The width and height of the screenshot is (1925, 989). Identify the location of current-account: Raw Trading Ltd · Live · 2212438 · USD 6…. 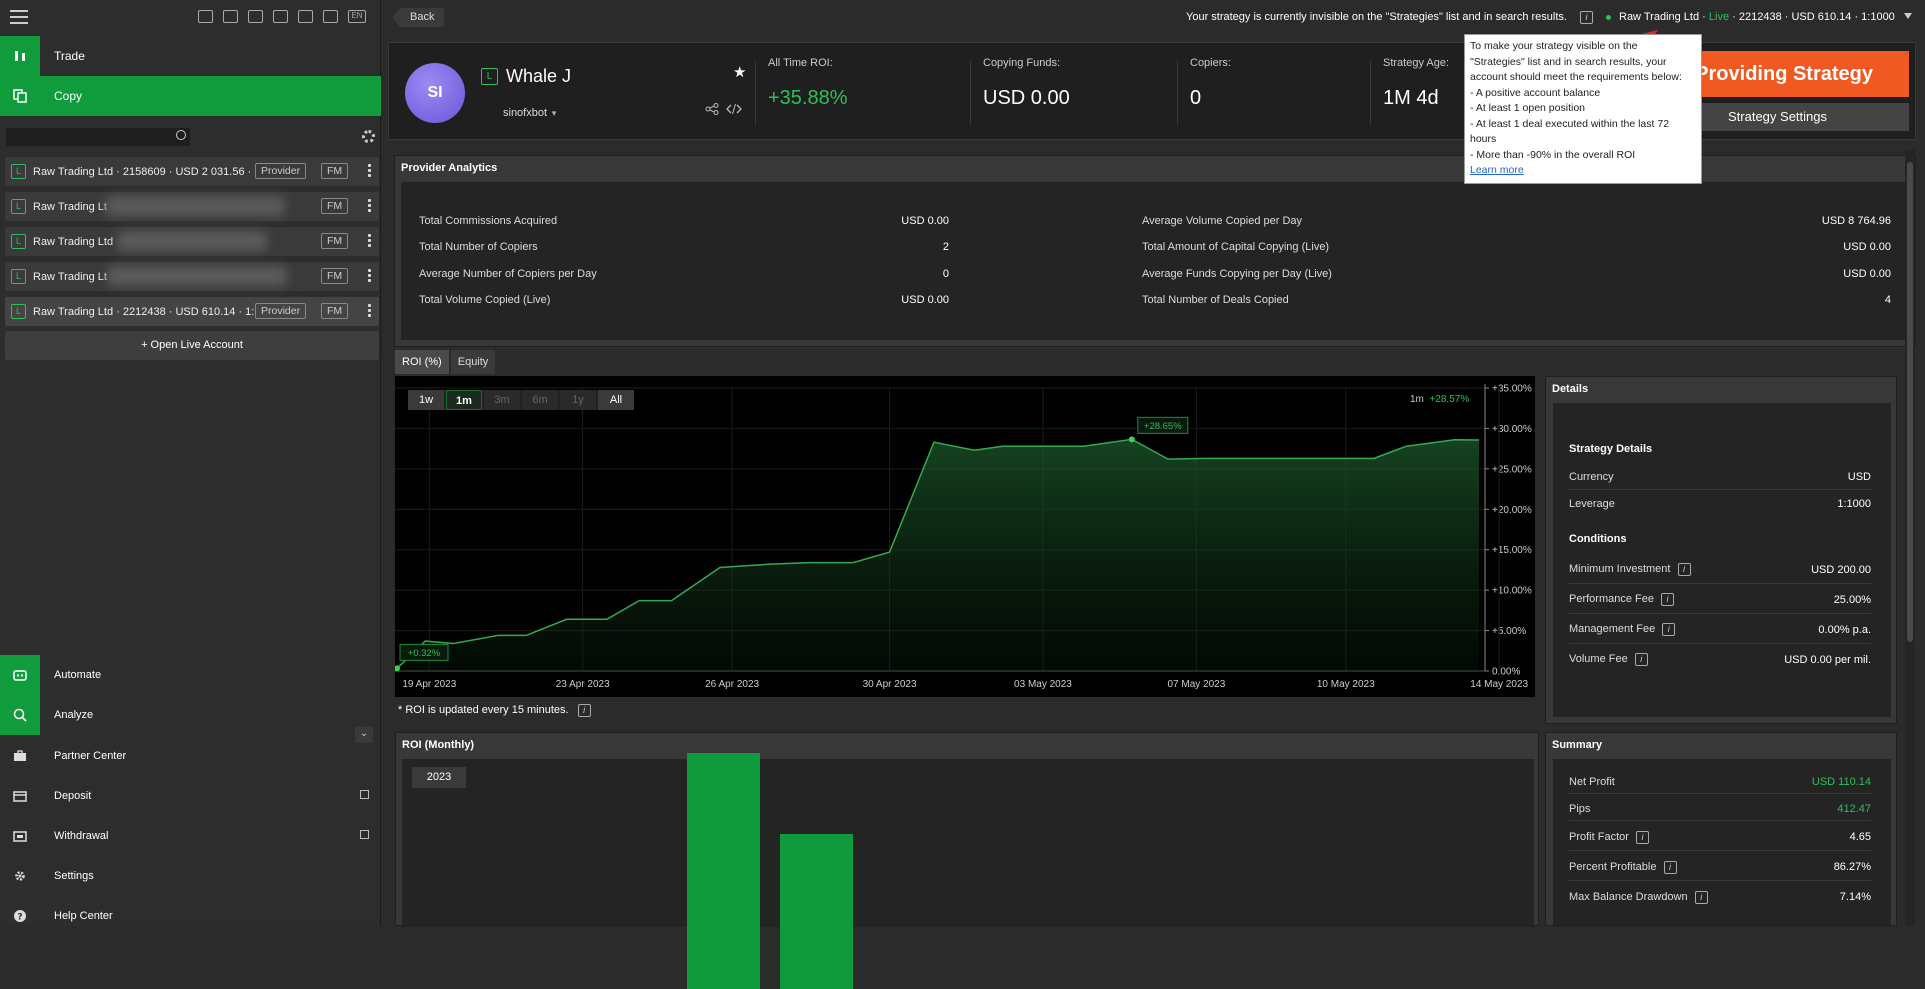
(1750, 17).